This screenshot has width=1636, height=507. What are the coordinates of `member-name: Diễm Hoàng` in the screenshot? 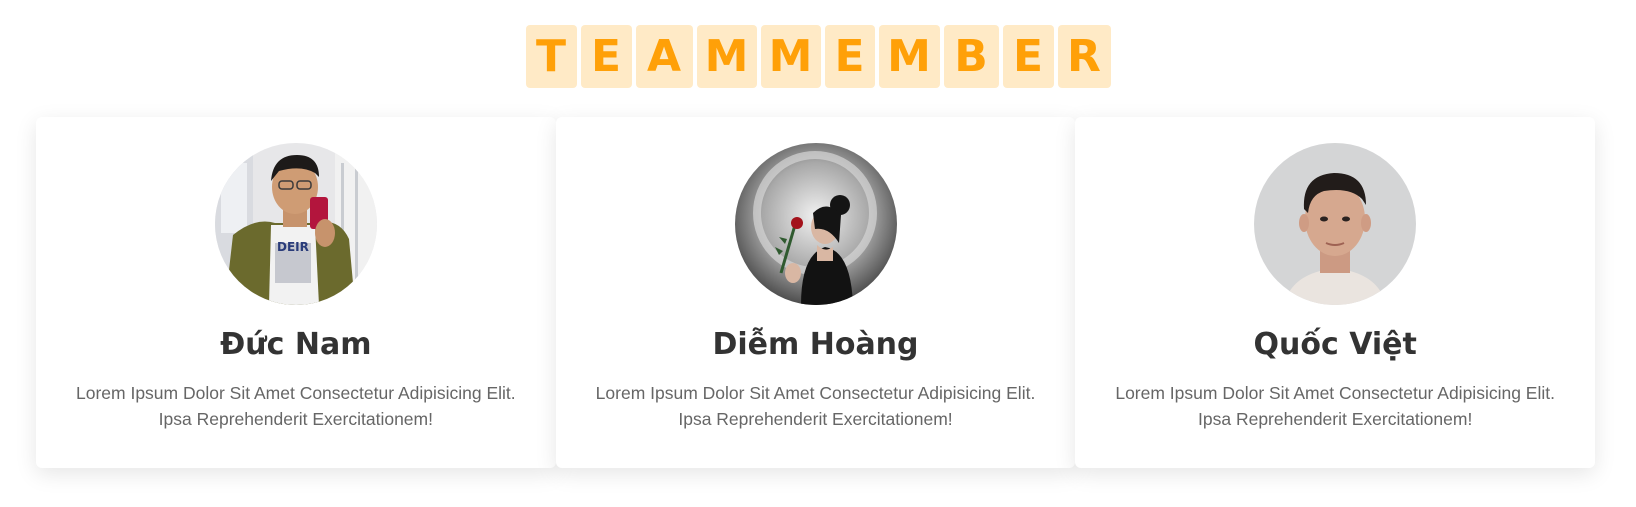 It's located at (815, 344).